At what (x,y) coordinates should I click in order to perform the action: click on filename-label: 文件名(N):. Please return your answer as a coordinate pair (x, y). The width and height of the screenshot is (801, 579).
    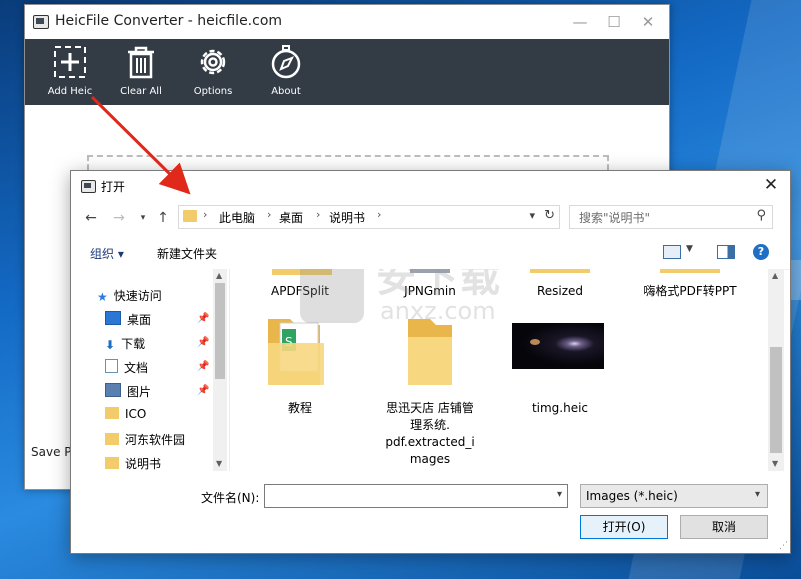
    Looking at the image, I should click on (230, 498).